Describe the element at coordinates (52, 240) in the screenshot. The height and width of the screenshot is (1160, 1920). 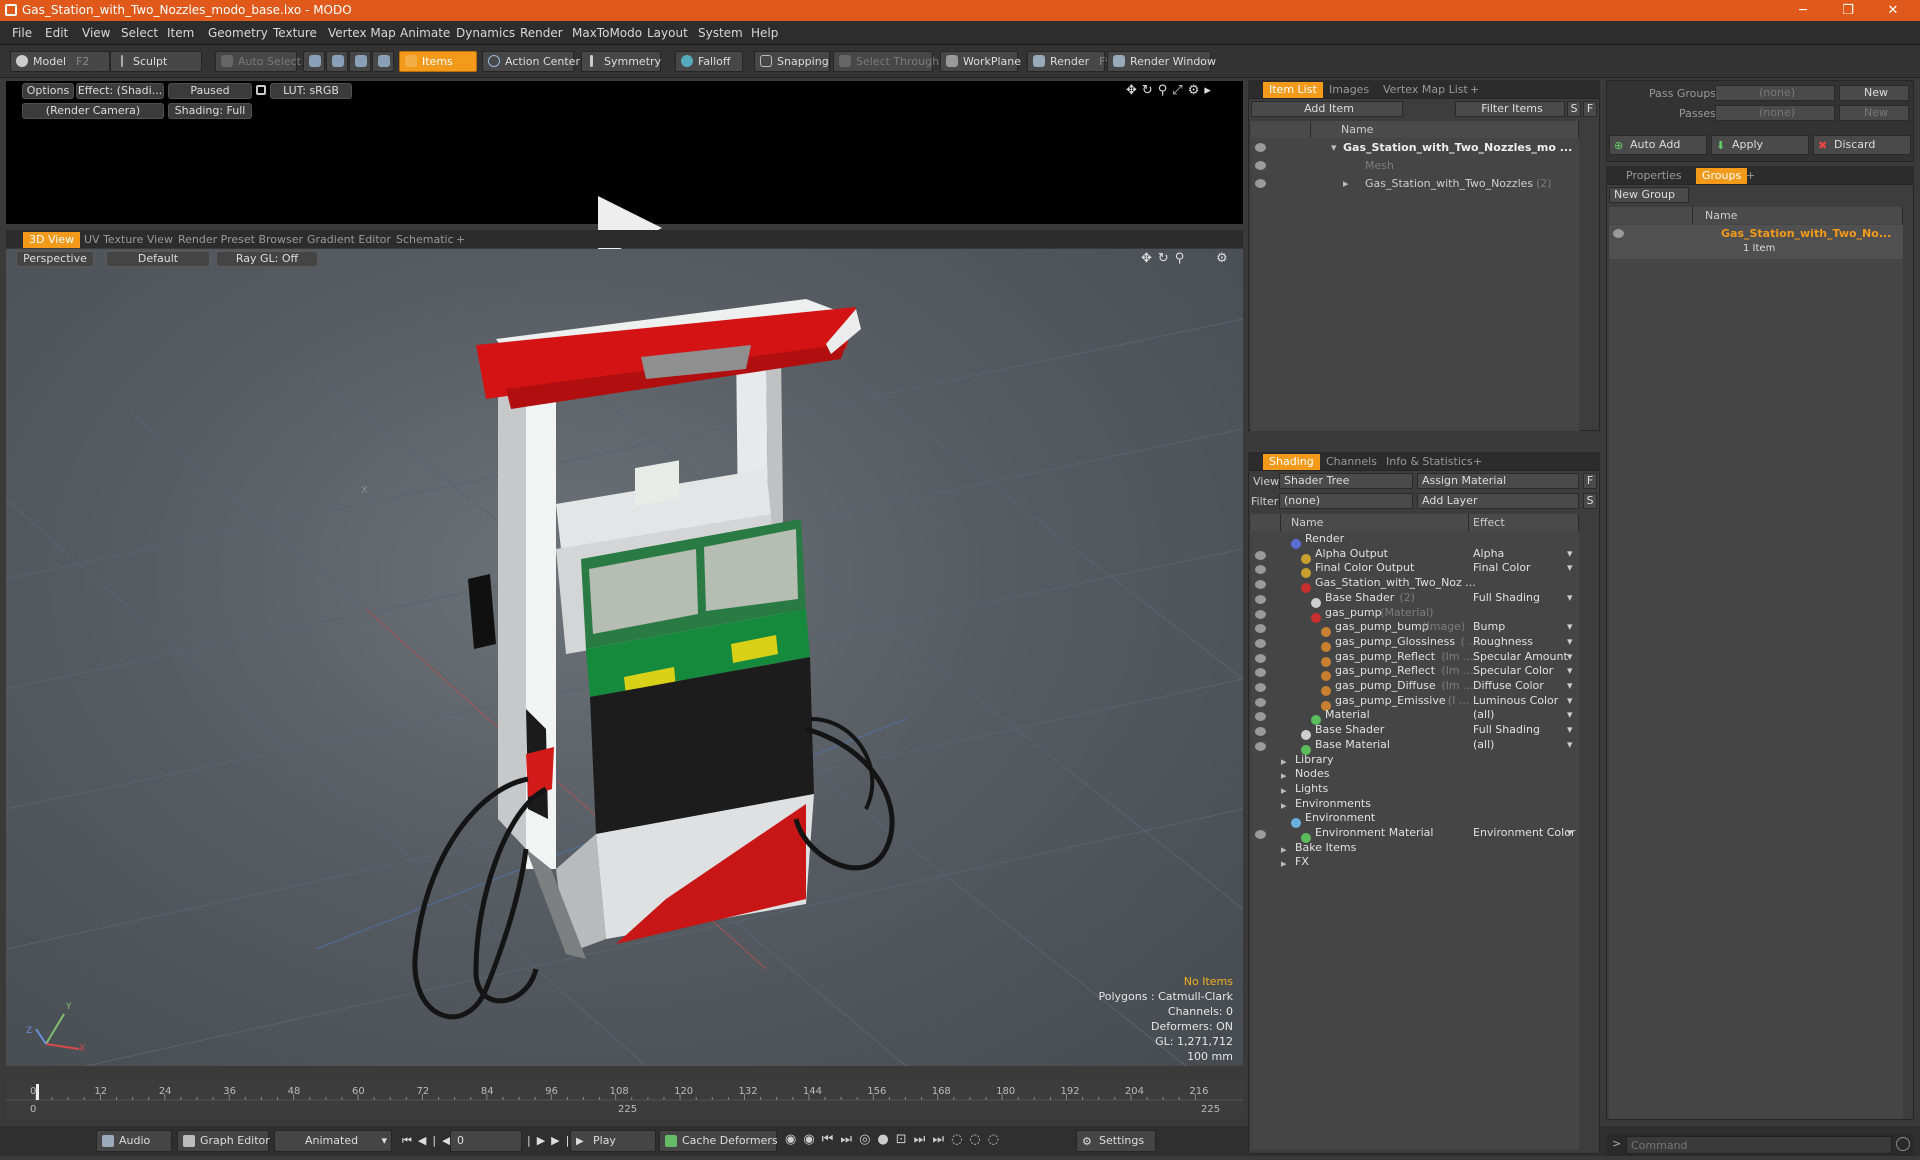
I see `tab-3d-view: 3D View` at that location.